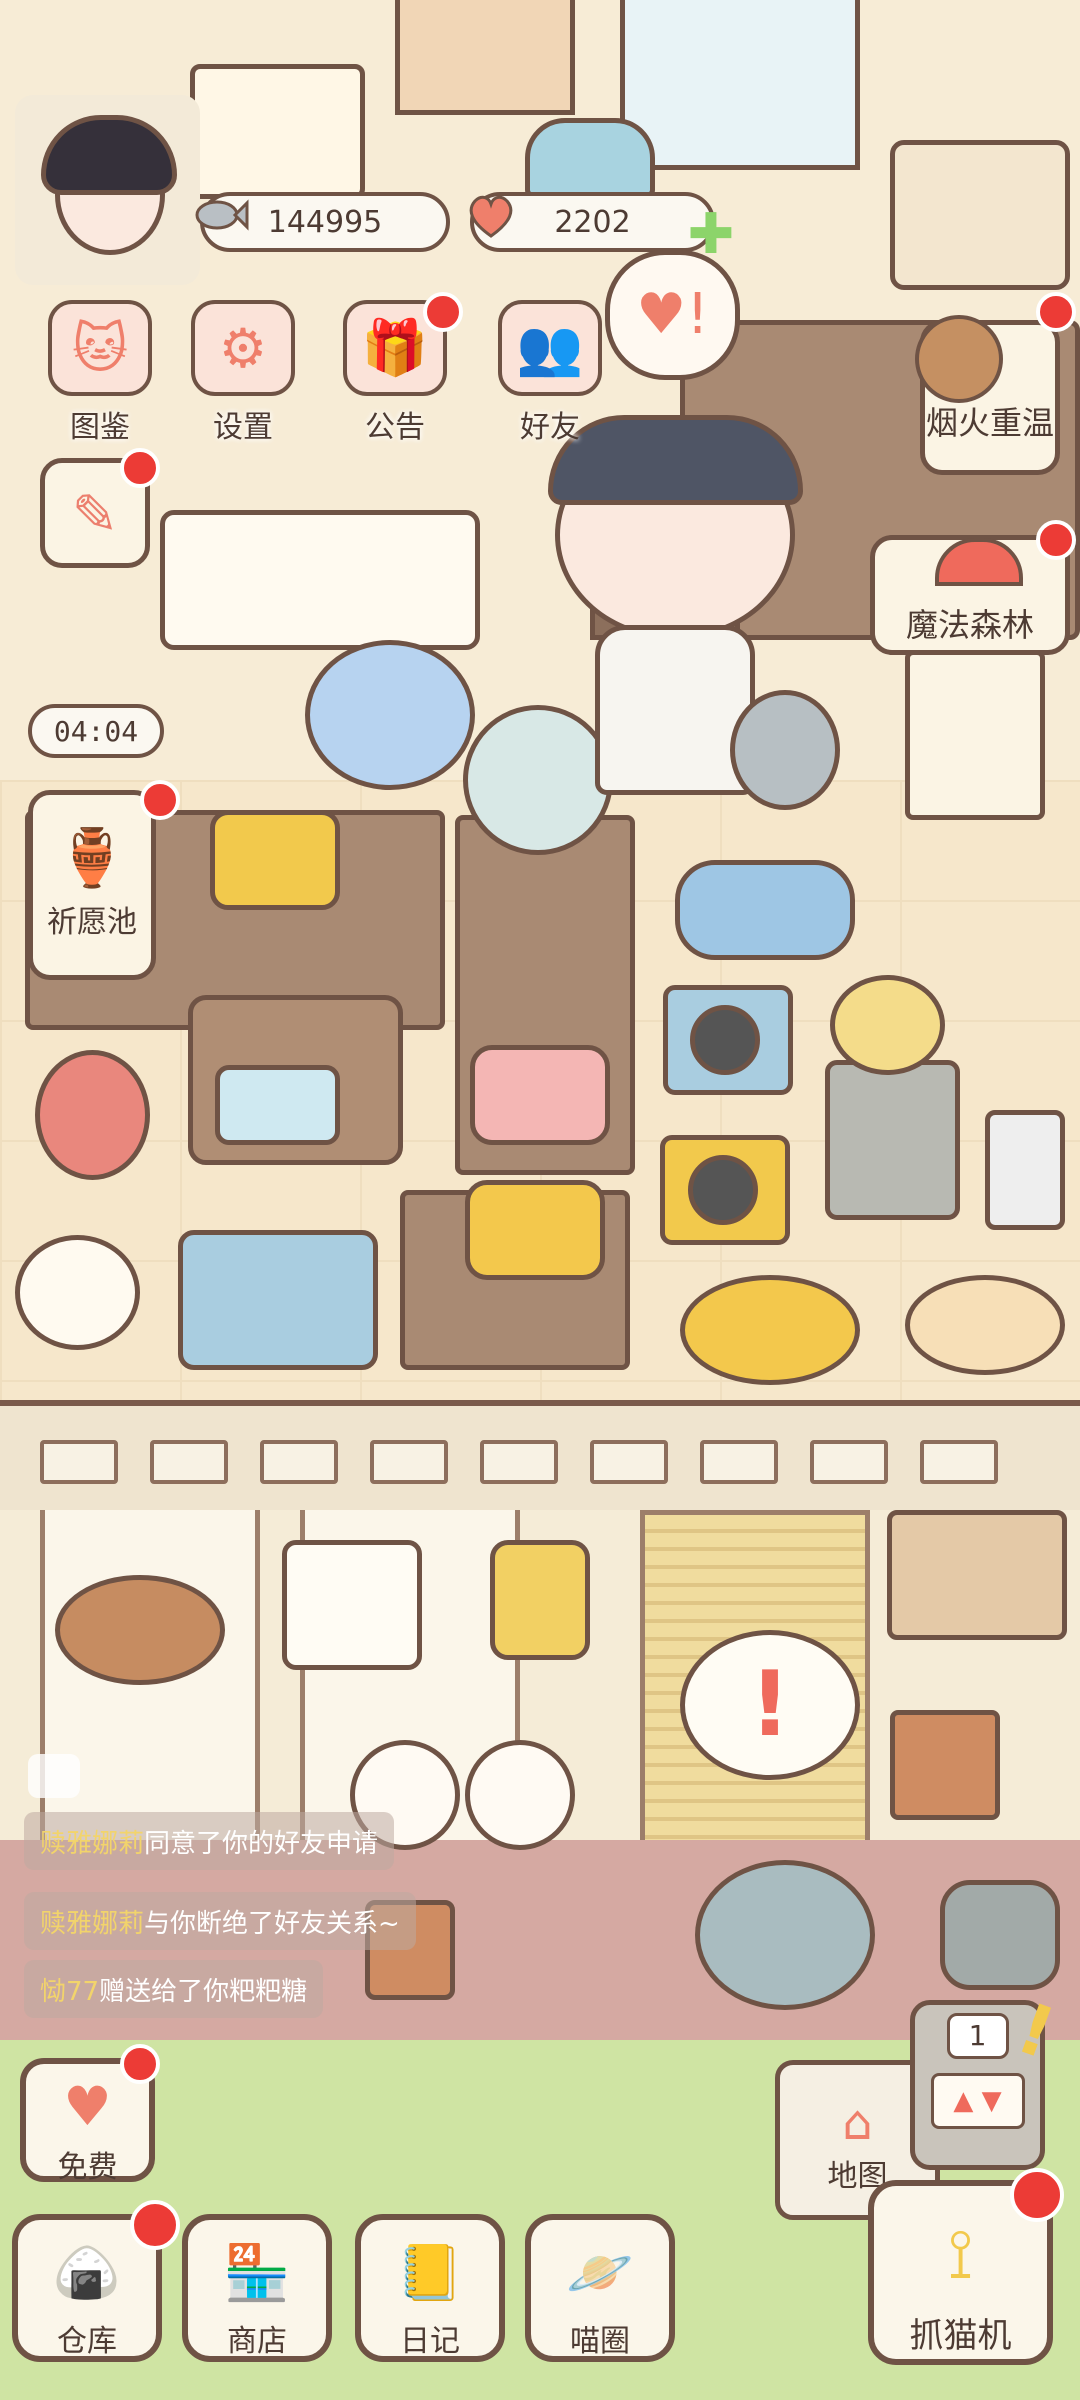  I want to click on friends-button: 👥 好友, so click(550, 373).